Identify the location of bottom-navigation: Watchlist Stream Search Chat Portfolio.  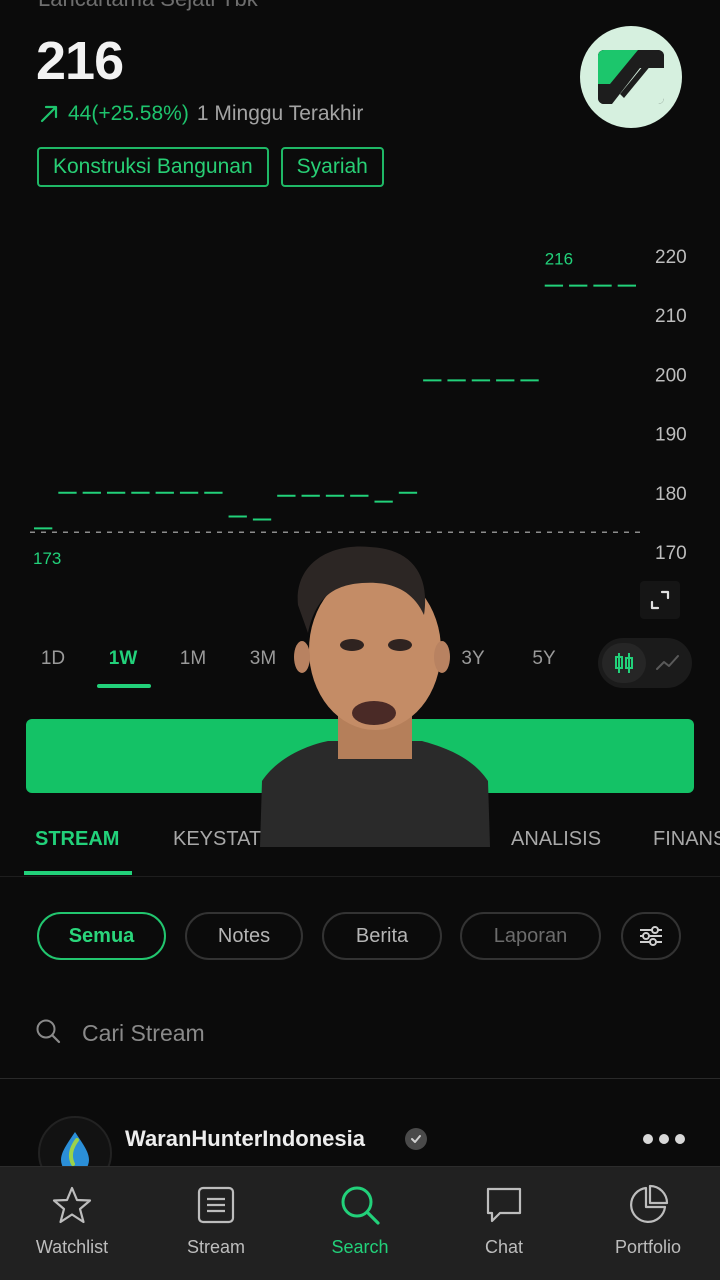
(360, 1223).